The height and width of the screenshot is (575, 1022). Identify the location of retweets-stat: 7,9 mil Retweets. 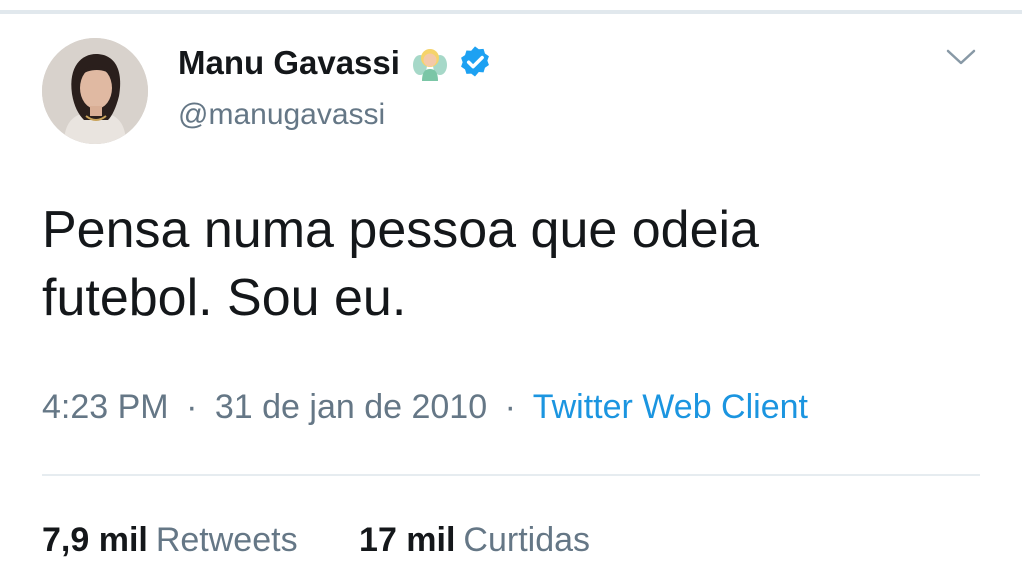
(170, 540).